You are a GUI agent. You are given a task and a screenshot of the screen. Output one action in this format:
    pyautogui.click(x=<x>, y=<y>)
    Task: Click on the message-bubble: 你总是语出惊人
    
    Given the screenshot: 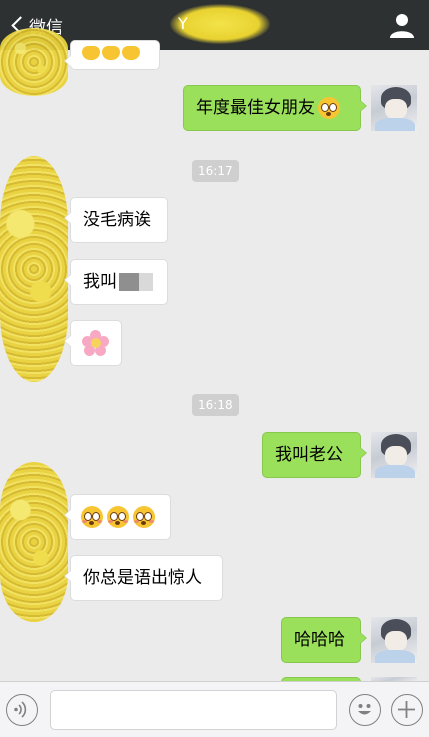 What is the action you would take?
    pyautogui.click(x=143, y=578)
    